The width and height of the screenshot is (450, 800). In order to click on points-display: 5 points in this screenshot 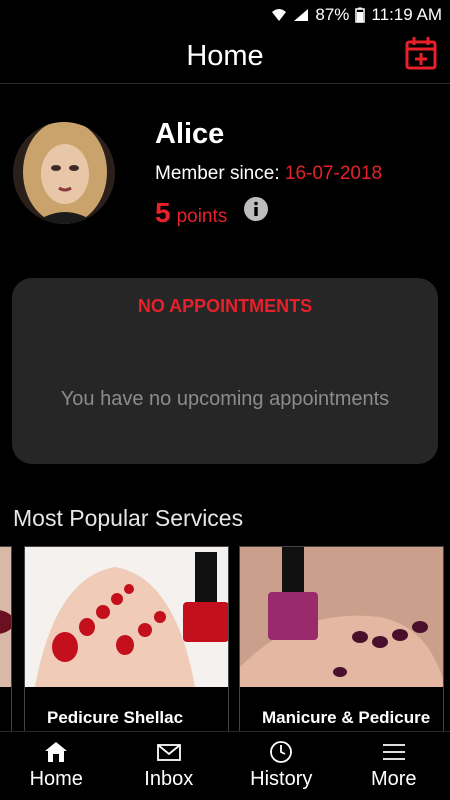, I will do `click(191, 213)`.